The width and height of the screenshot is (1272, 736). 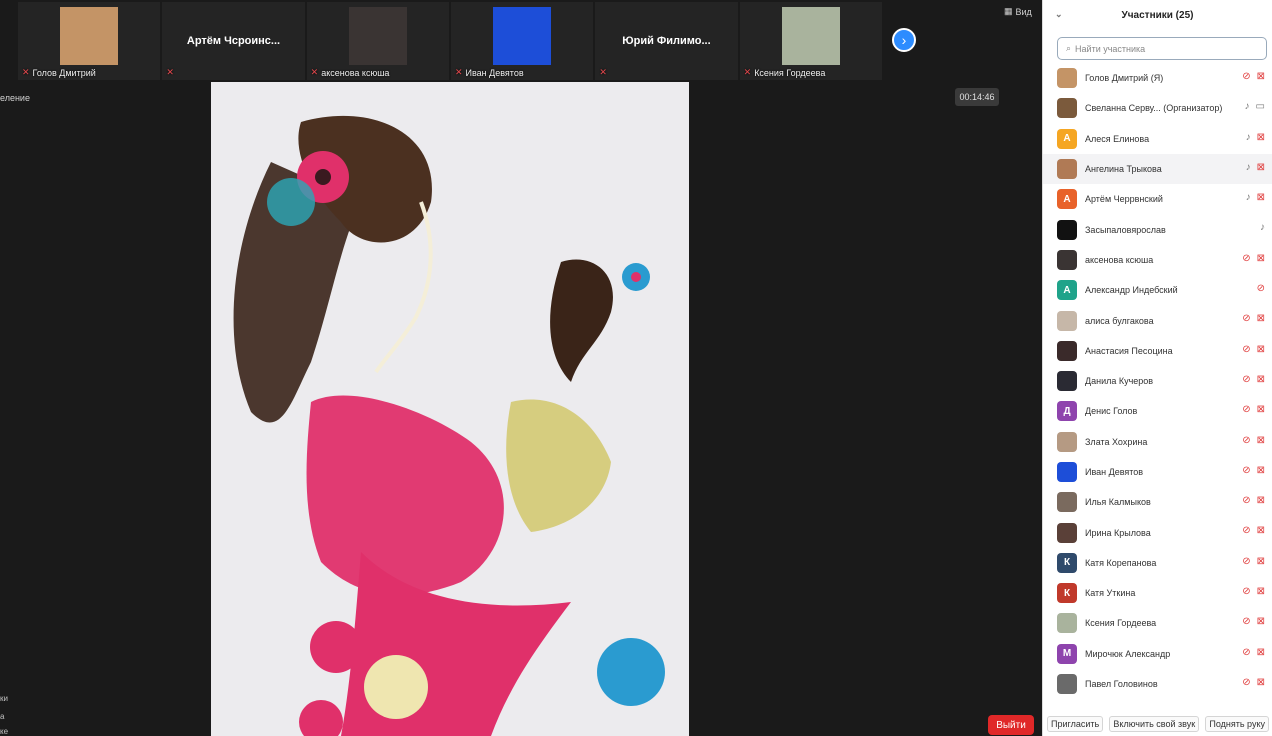 I want to click on participant-row: Анастасия Песоцина ⊘ ⊠, so click(x=1157, y=351).